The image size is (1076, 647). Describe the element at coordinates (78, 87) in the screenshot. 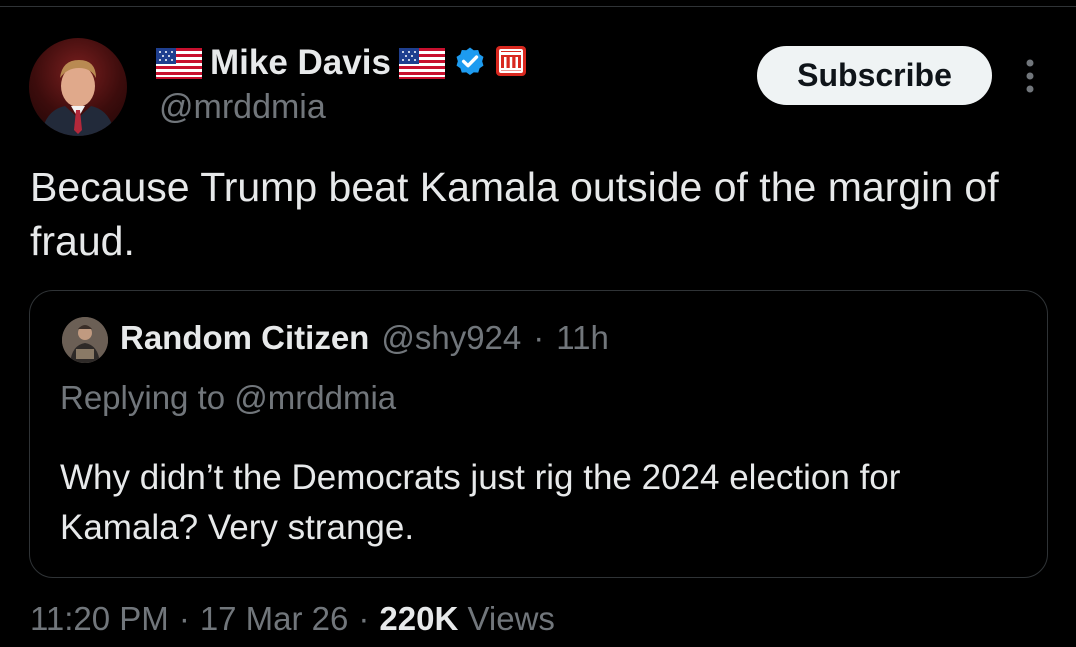

I see `author-avatar` at that location.